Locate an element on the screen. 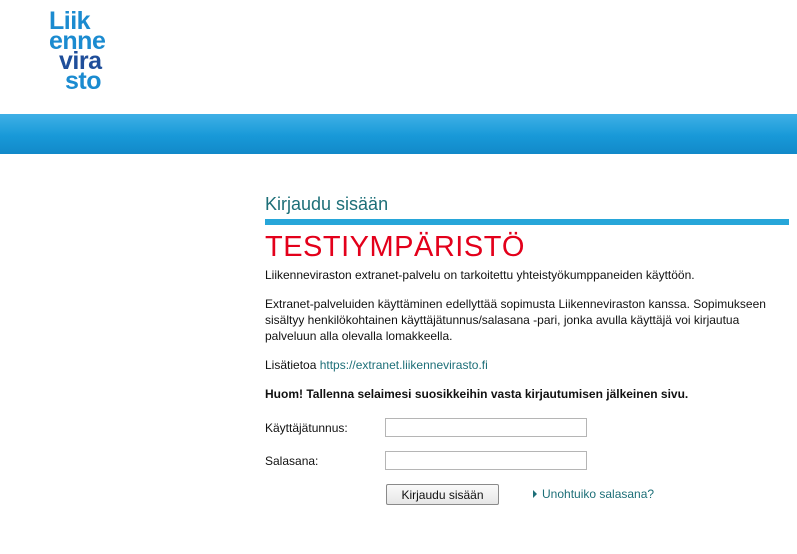  password-input is located at coordinates (486, 460).